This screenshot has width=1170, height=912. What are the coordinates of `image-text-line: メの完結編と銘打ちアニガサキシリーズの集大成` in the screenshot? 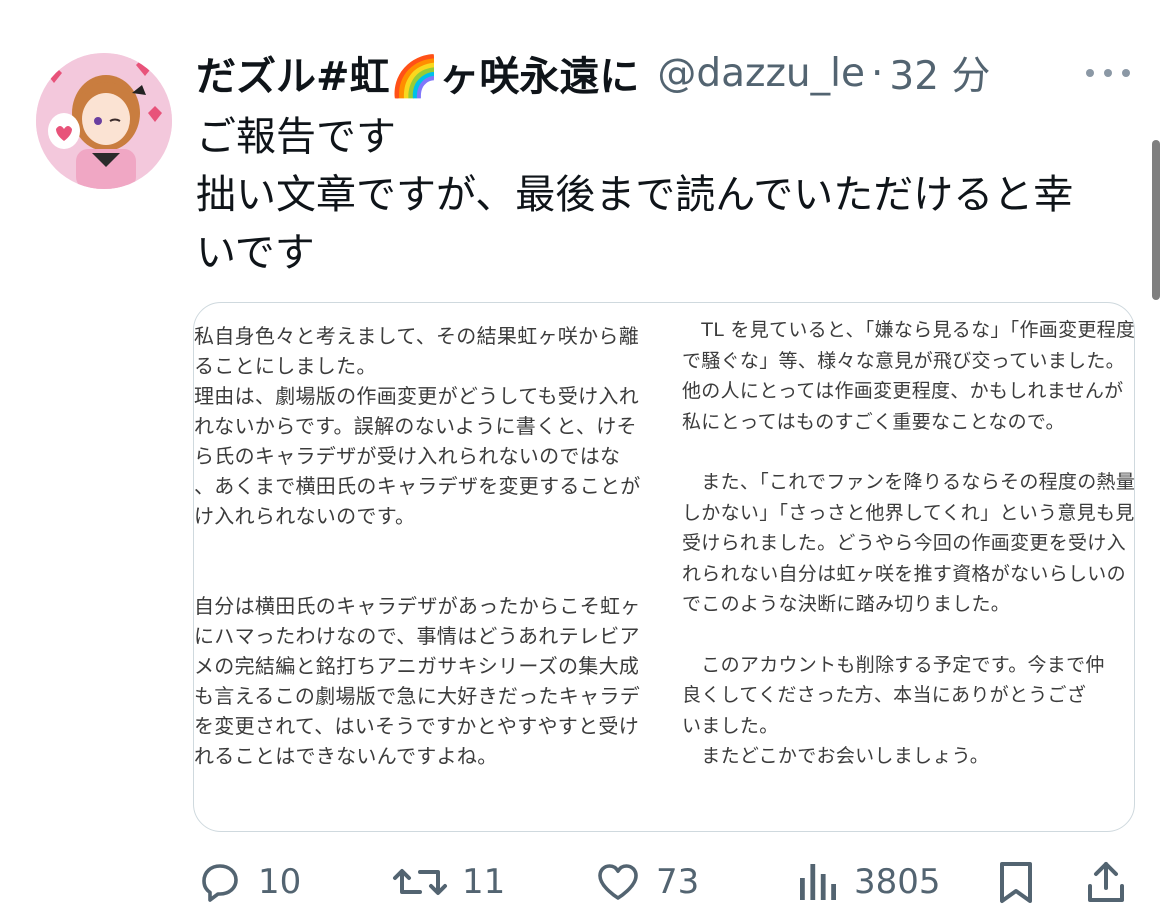 It's located at (417, 666).